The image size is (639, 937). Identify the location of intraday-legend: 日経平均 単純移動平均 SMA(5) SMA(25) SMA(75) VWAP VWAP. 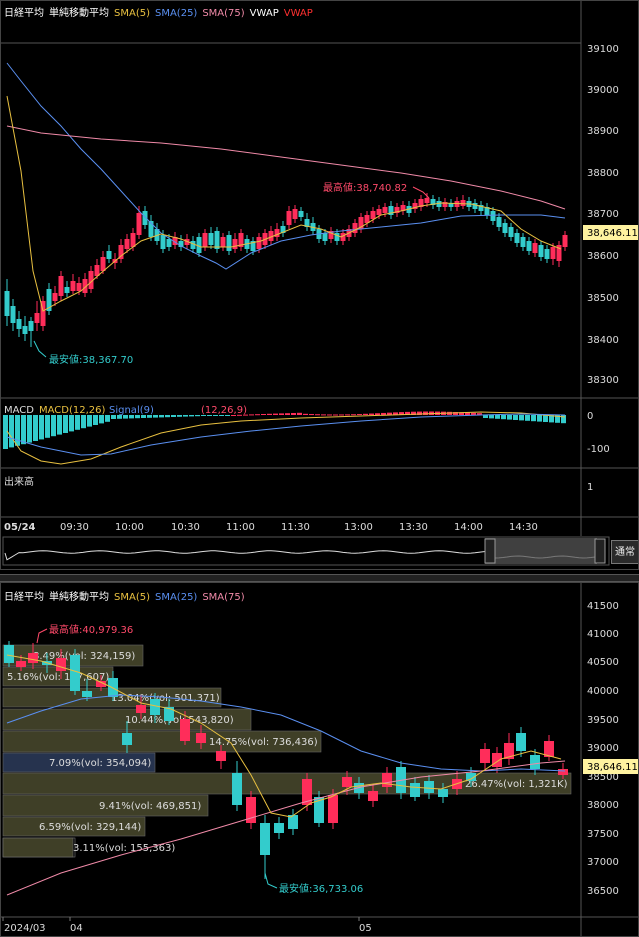
(161, 11).